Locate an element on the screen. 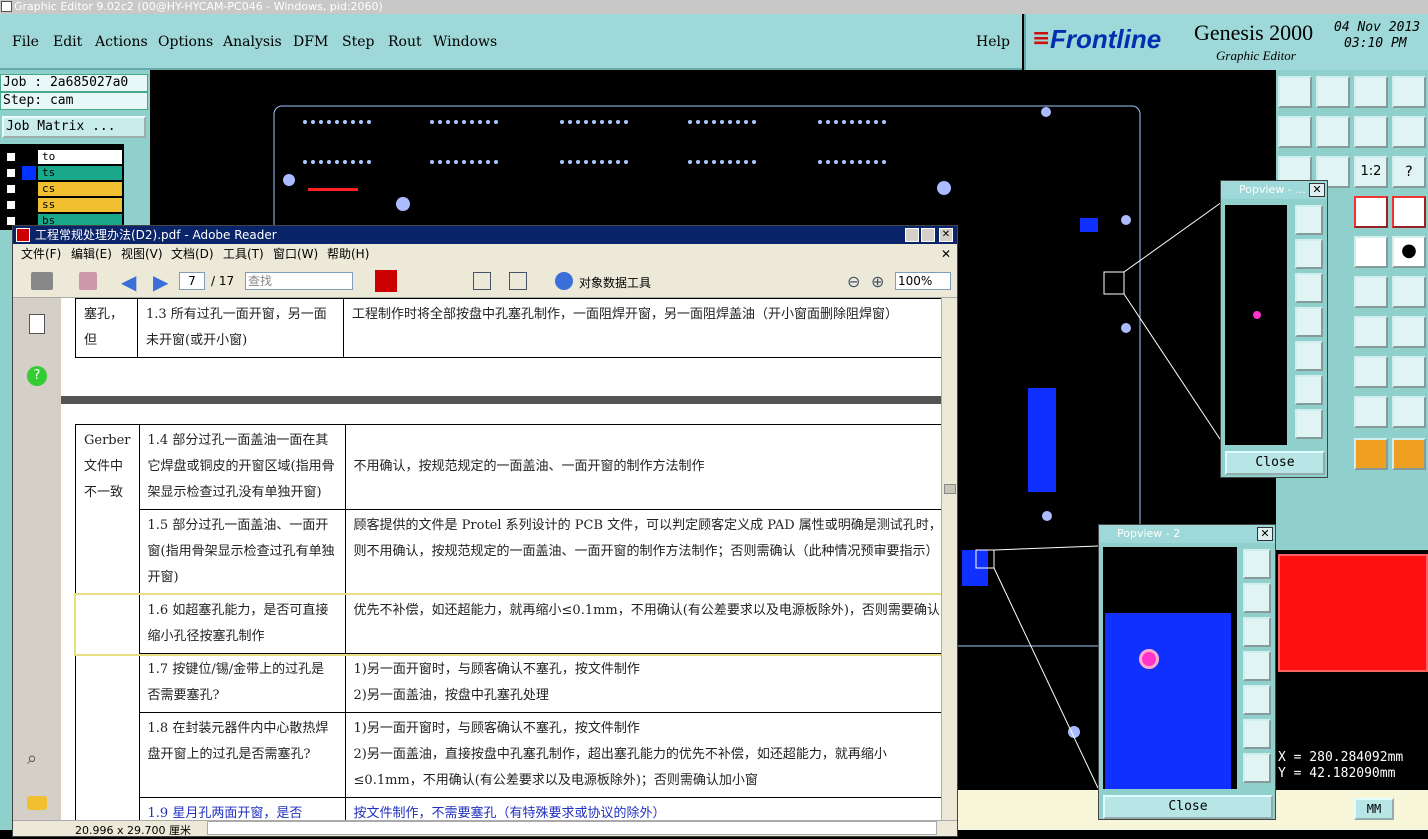 The height and width of the screenshot is (839, 1428). menu-help: Help is located at coordinates (993, 42).